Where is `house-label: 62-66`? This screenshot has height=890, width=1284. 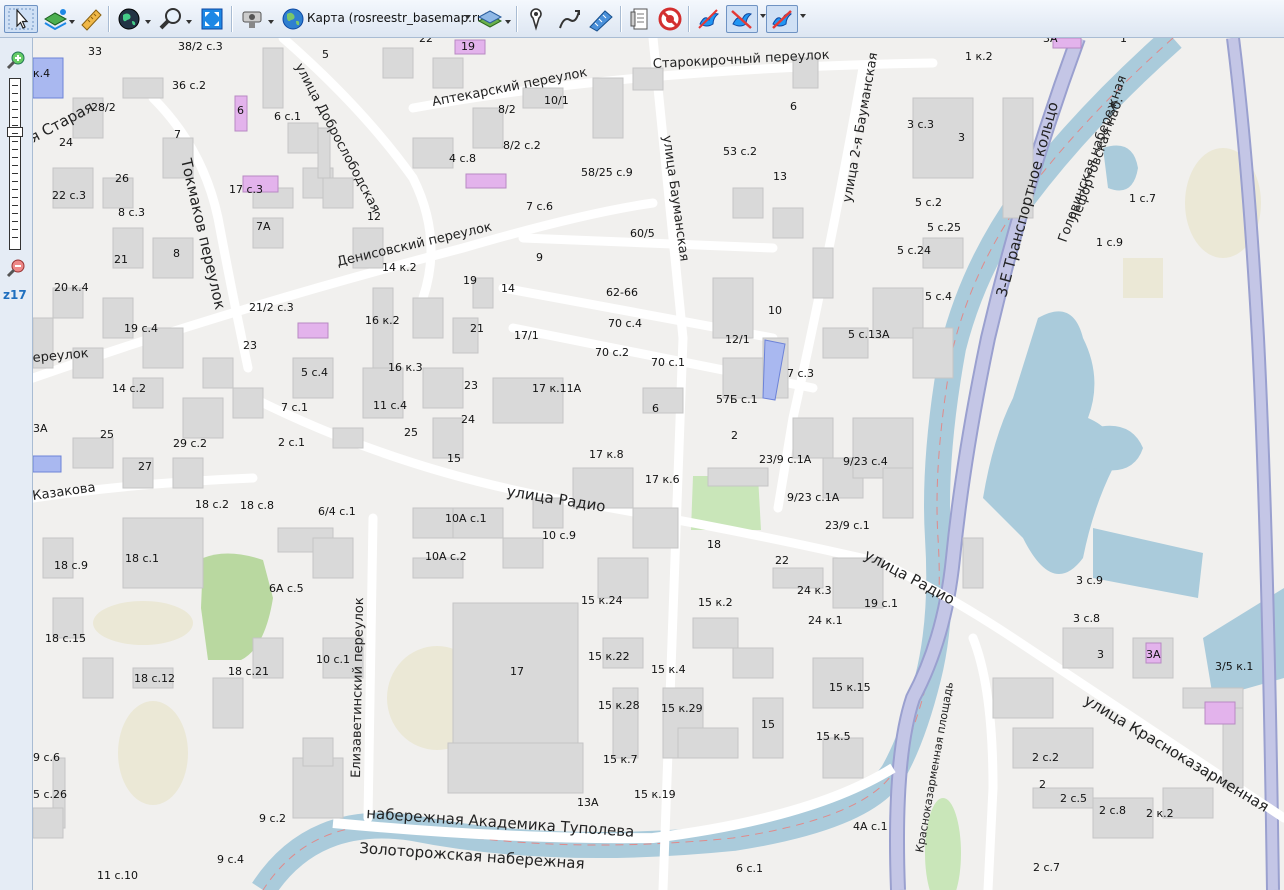 house-label: 62-66 is located at coordinates (622, 292).